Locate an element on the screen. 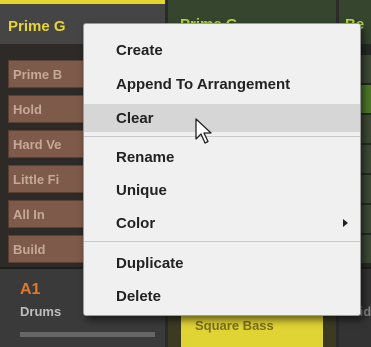 The image size is (371, 347). pad-id: A1 is located at coordinates (30, 289).